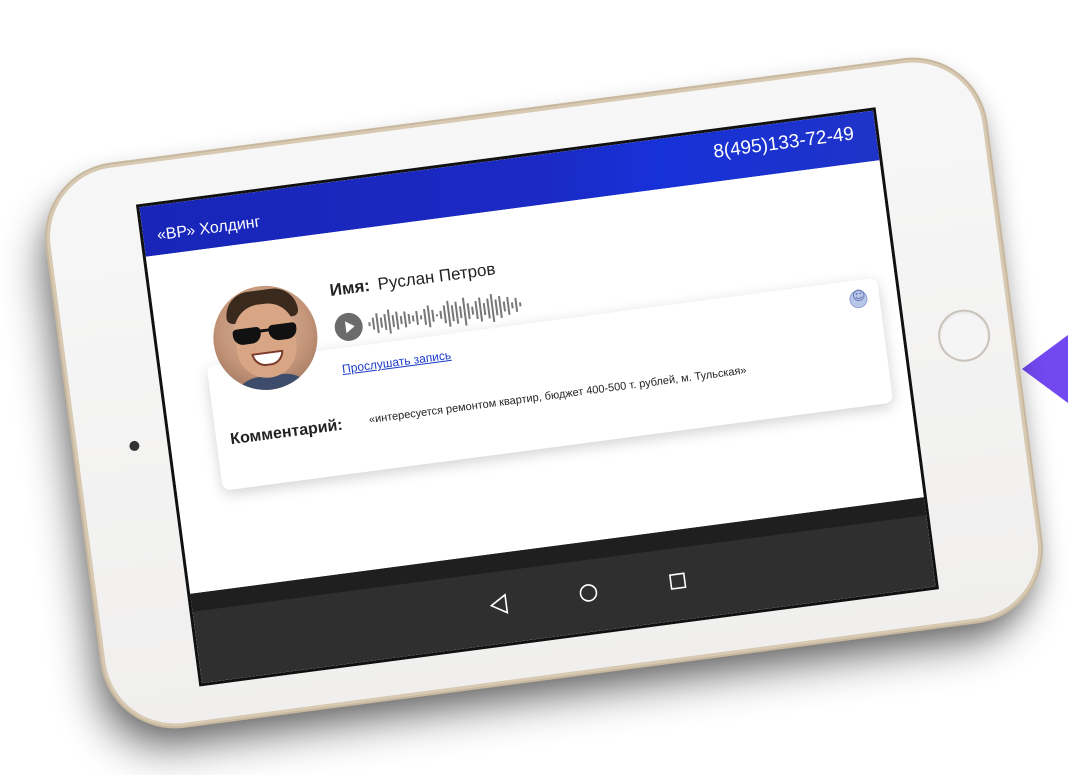 The width and height of the screenshot is (1068, 775). Describe the element at coordinates (350, 288) in the screenshot. I see `name-label: Имя:` at that location.